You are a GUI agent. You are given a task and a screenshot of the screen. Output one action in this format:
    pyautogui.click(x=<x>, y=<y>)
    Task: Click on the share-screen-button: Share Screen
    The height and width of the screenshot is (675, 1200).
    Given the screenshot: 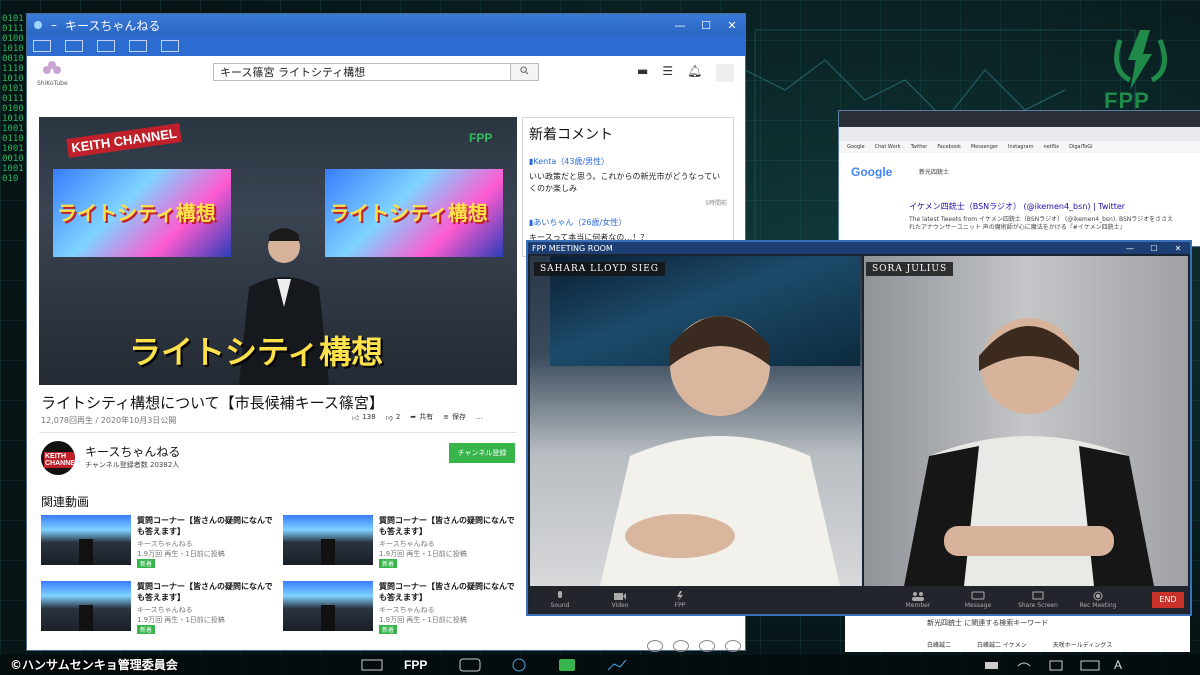 What is the action you would take?
    pyautogui.click(x=1038, y=600)
    